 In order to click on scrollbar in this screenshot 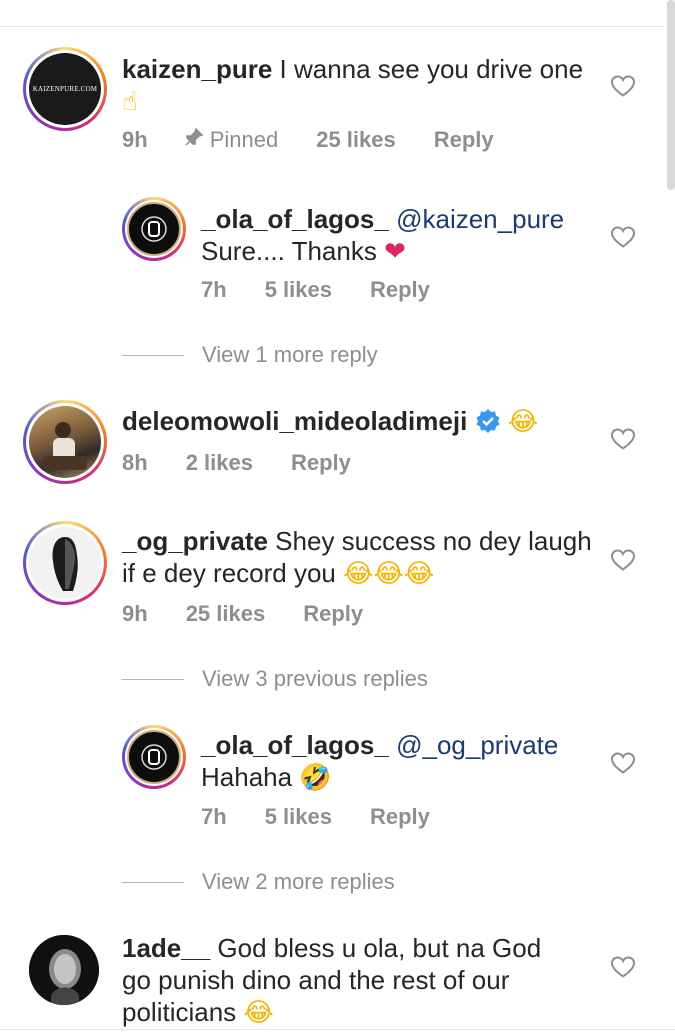, I will do `click(671, 95)`.